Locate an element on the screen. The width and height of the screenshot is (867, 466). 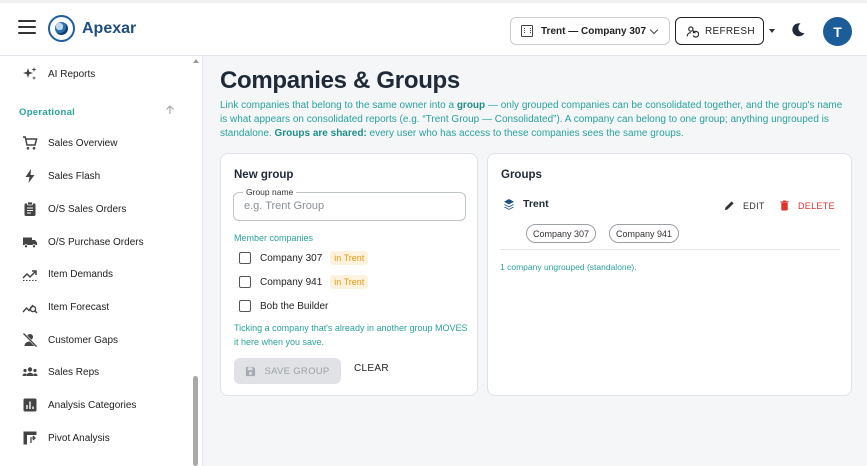
group-name: Trent is located at coordinates (536, 204).